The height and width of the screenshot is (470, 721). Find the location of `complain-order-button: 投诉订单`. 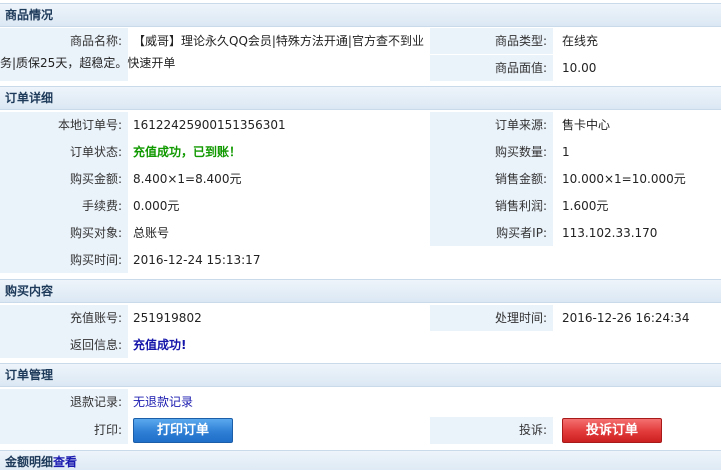

complain-order-button: 投诉订单 is located at coordinates (612, 430).